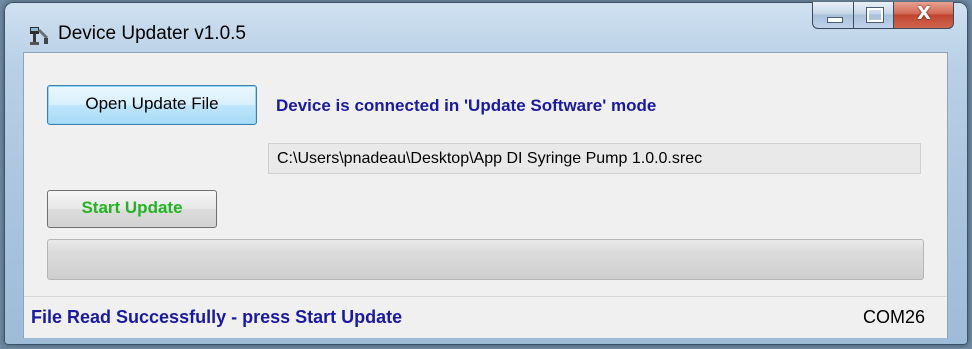 The image size is (972, 349). I want to click on maximize-button, so click(874, 15).